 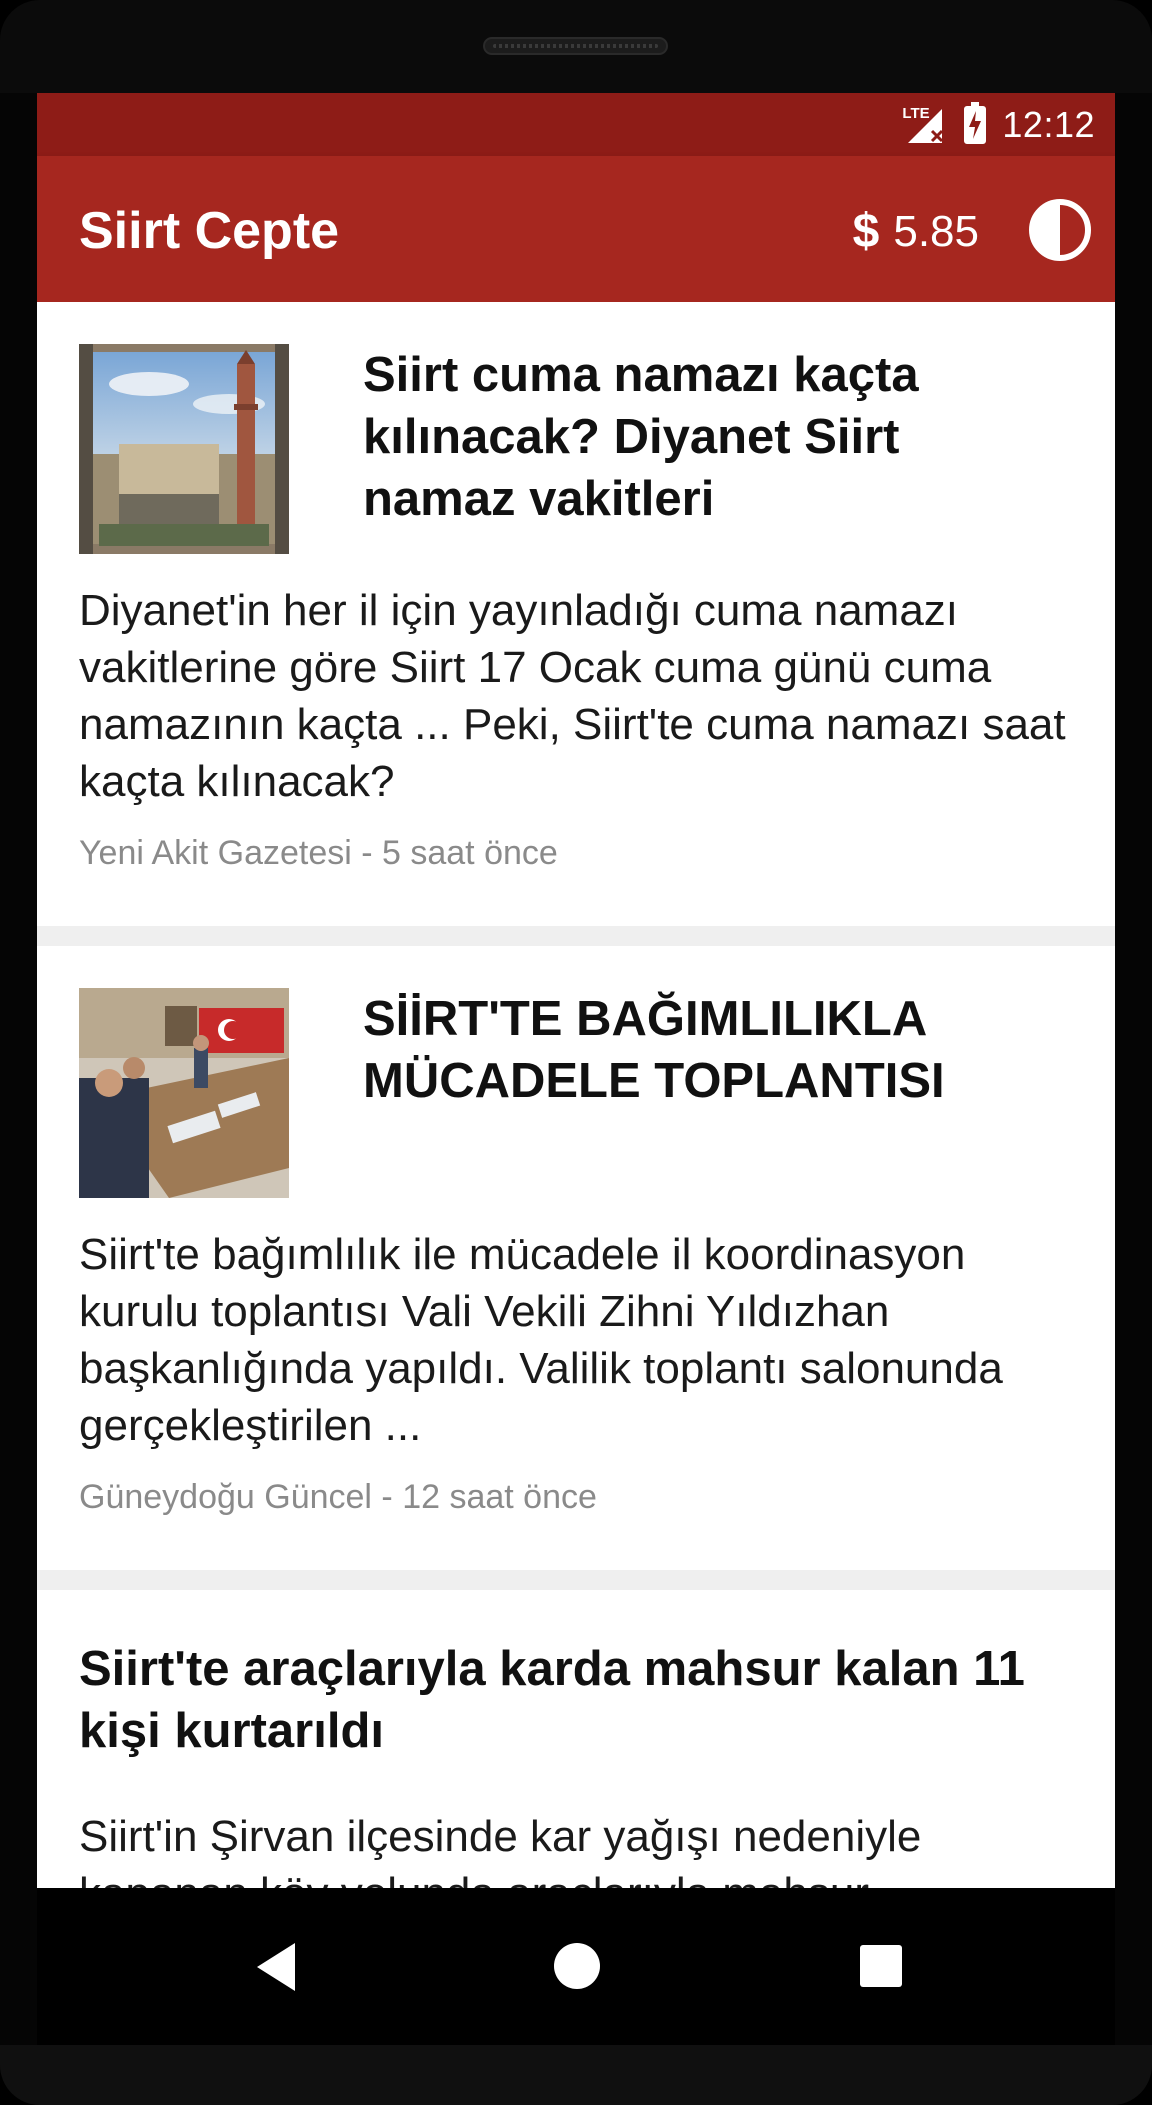 I want to click on status-time: 12:12, so click(x=1048, y=124).